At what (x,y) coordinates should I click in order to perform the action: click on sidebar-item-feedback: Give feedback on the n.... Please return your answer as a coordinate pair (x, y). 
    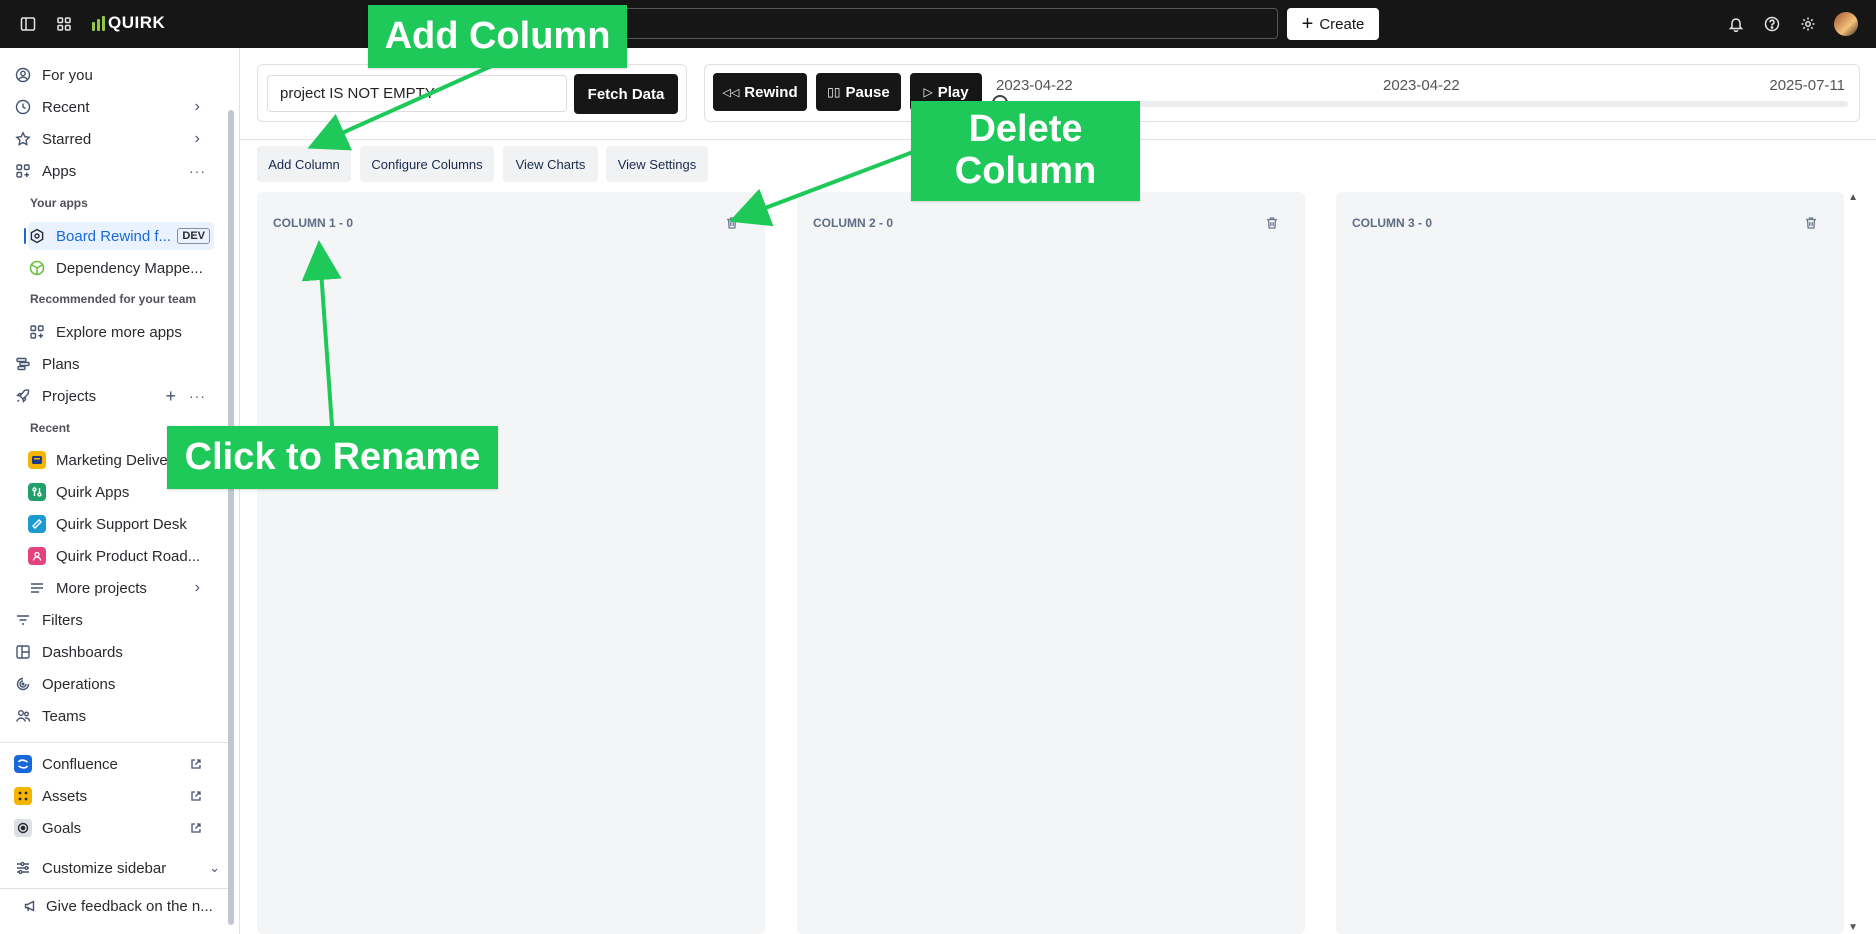
    Looking at the image, I should click on (122, 906).